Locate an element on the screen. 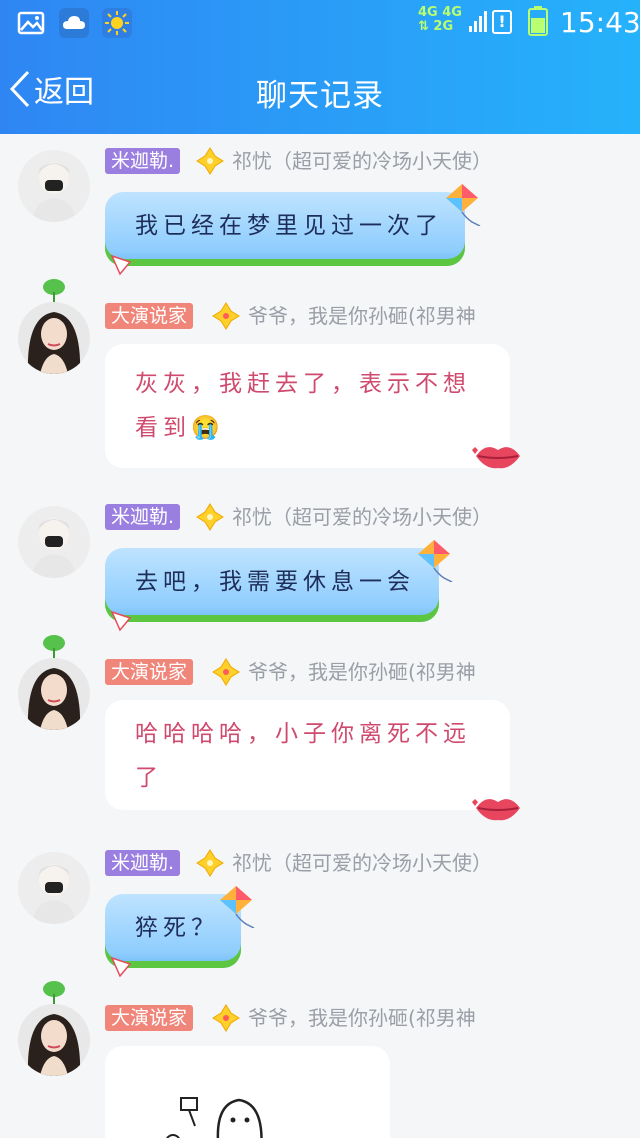  message-bubble: 我已经在梦里见过一次了 is located at coordinates (285, 229).